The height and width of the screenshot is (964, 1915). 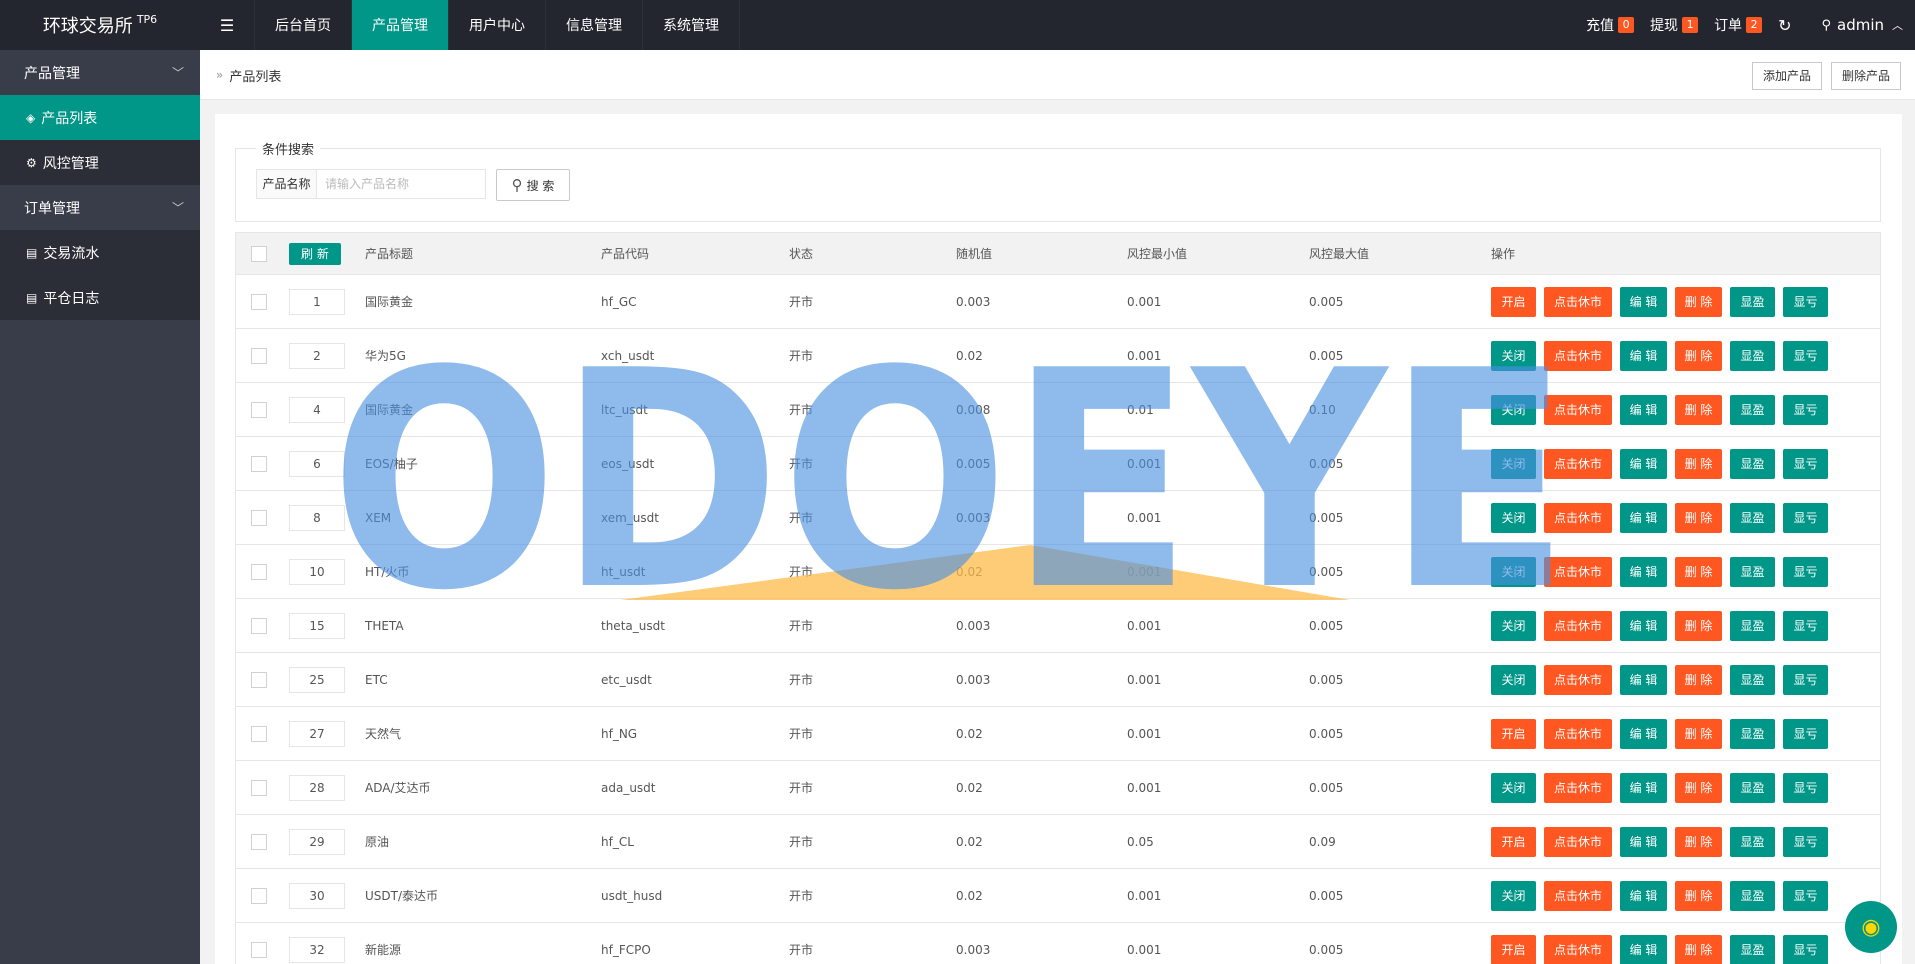 I want to click on refresh-button: 刷 新, so click(x=315, y=253).